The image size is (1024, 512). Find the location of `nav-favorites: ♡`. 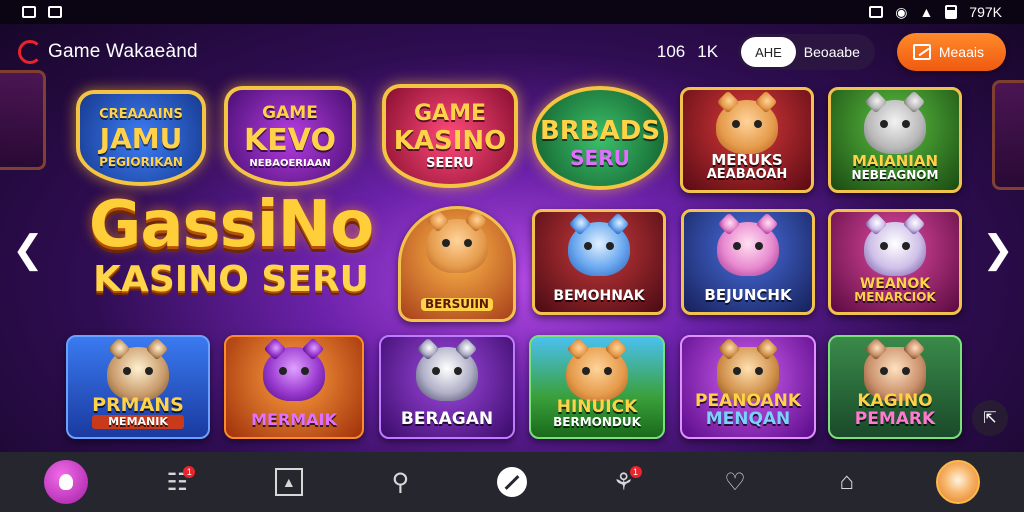

nav-favorites: ♡ is located at coordinates (735, 482).